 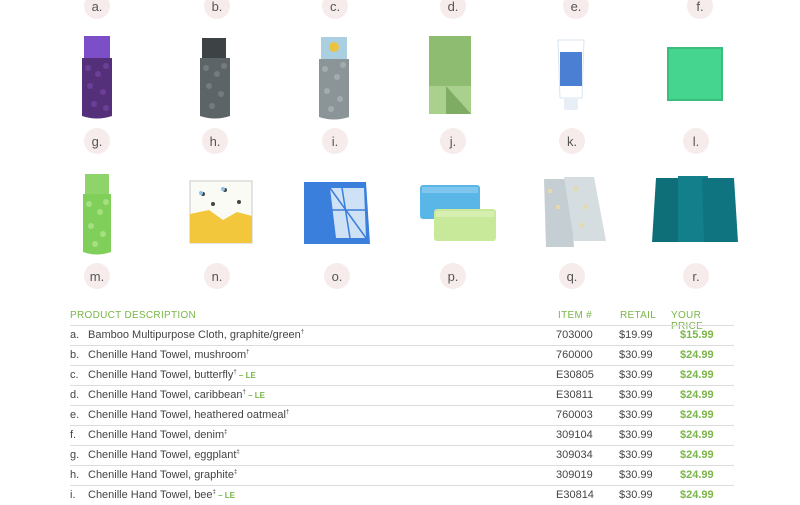 What do you see at coordinates (75, 395) in the screenshot?
I see `row-letter: d.` at bounding box center [75, 395].